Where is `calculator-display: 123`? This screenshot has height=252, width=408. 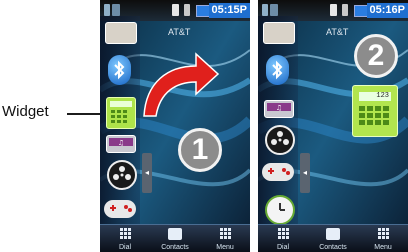 calculator-display: 123 is located at coordinates (375, 96).